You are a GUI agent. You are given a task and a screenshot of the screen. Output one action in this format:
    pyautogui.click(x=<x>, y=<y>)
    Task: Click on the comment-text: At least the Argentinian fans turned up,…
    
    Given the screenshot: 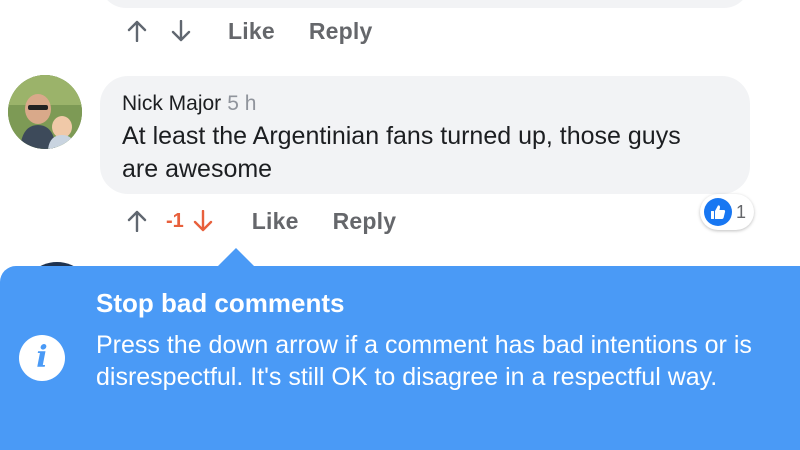 What is the action you would take?
    pyautogui.click(x=401, y=152)
    